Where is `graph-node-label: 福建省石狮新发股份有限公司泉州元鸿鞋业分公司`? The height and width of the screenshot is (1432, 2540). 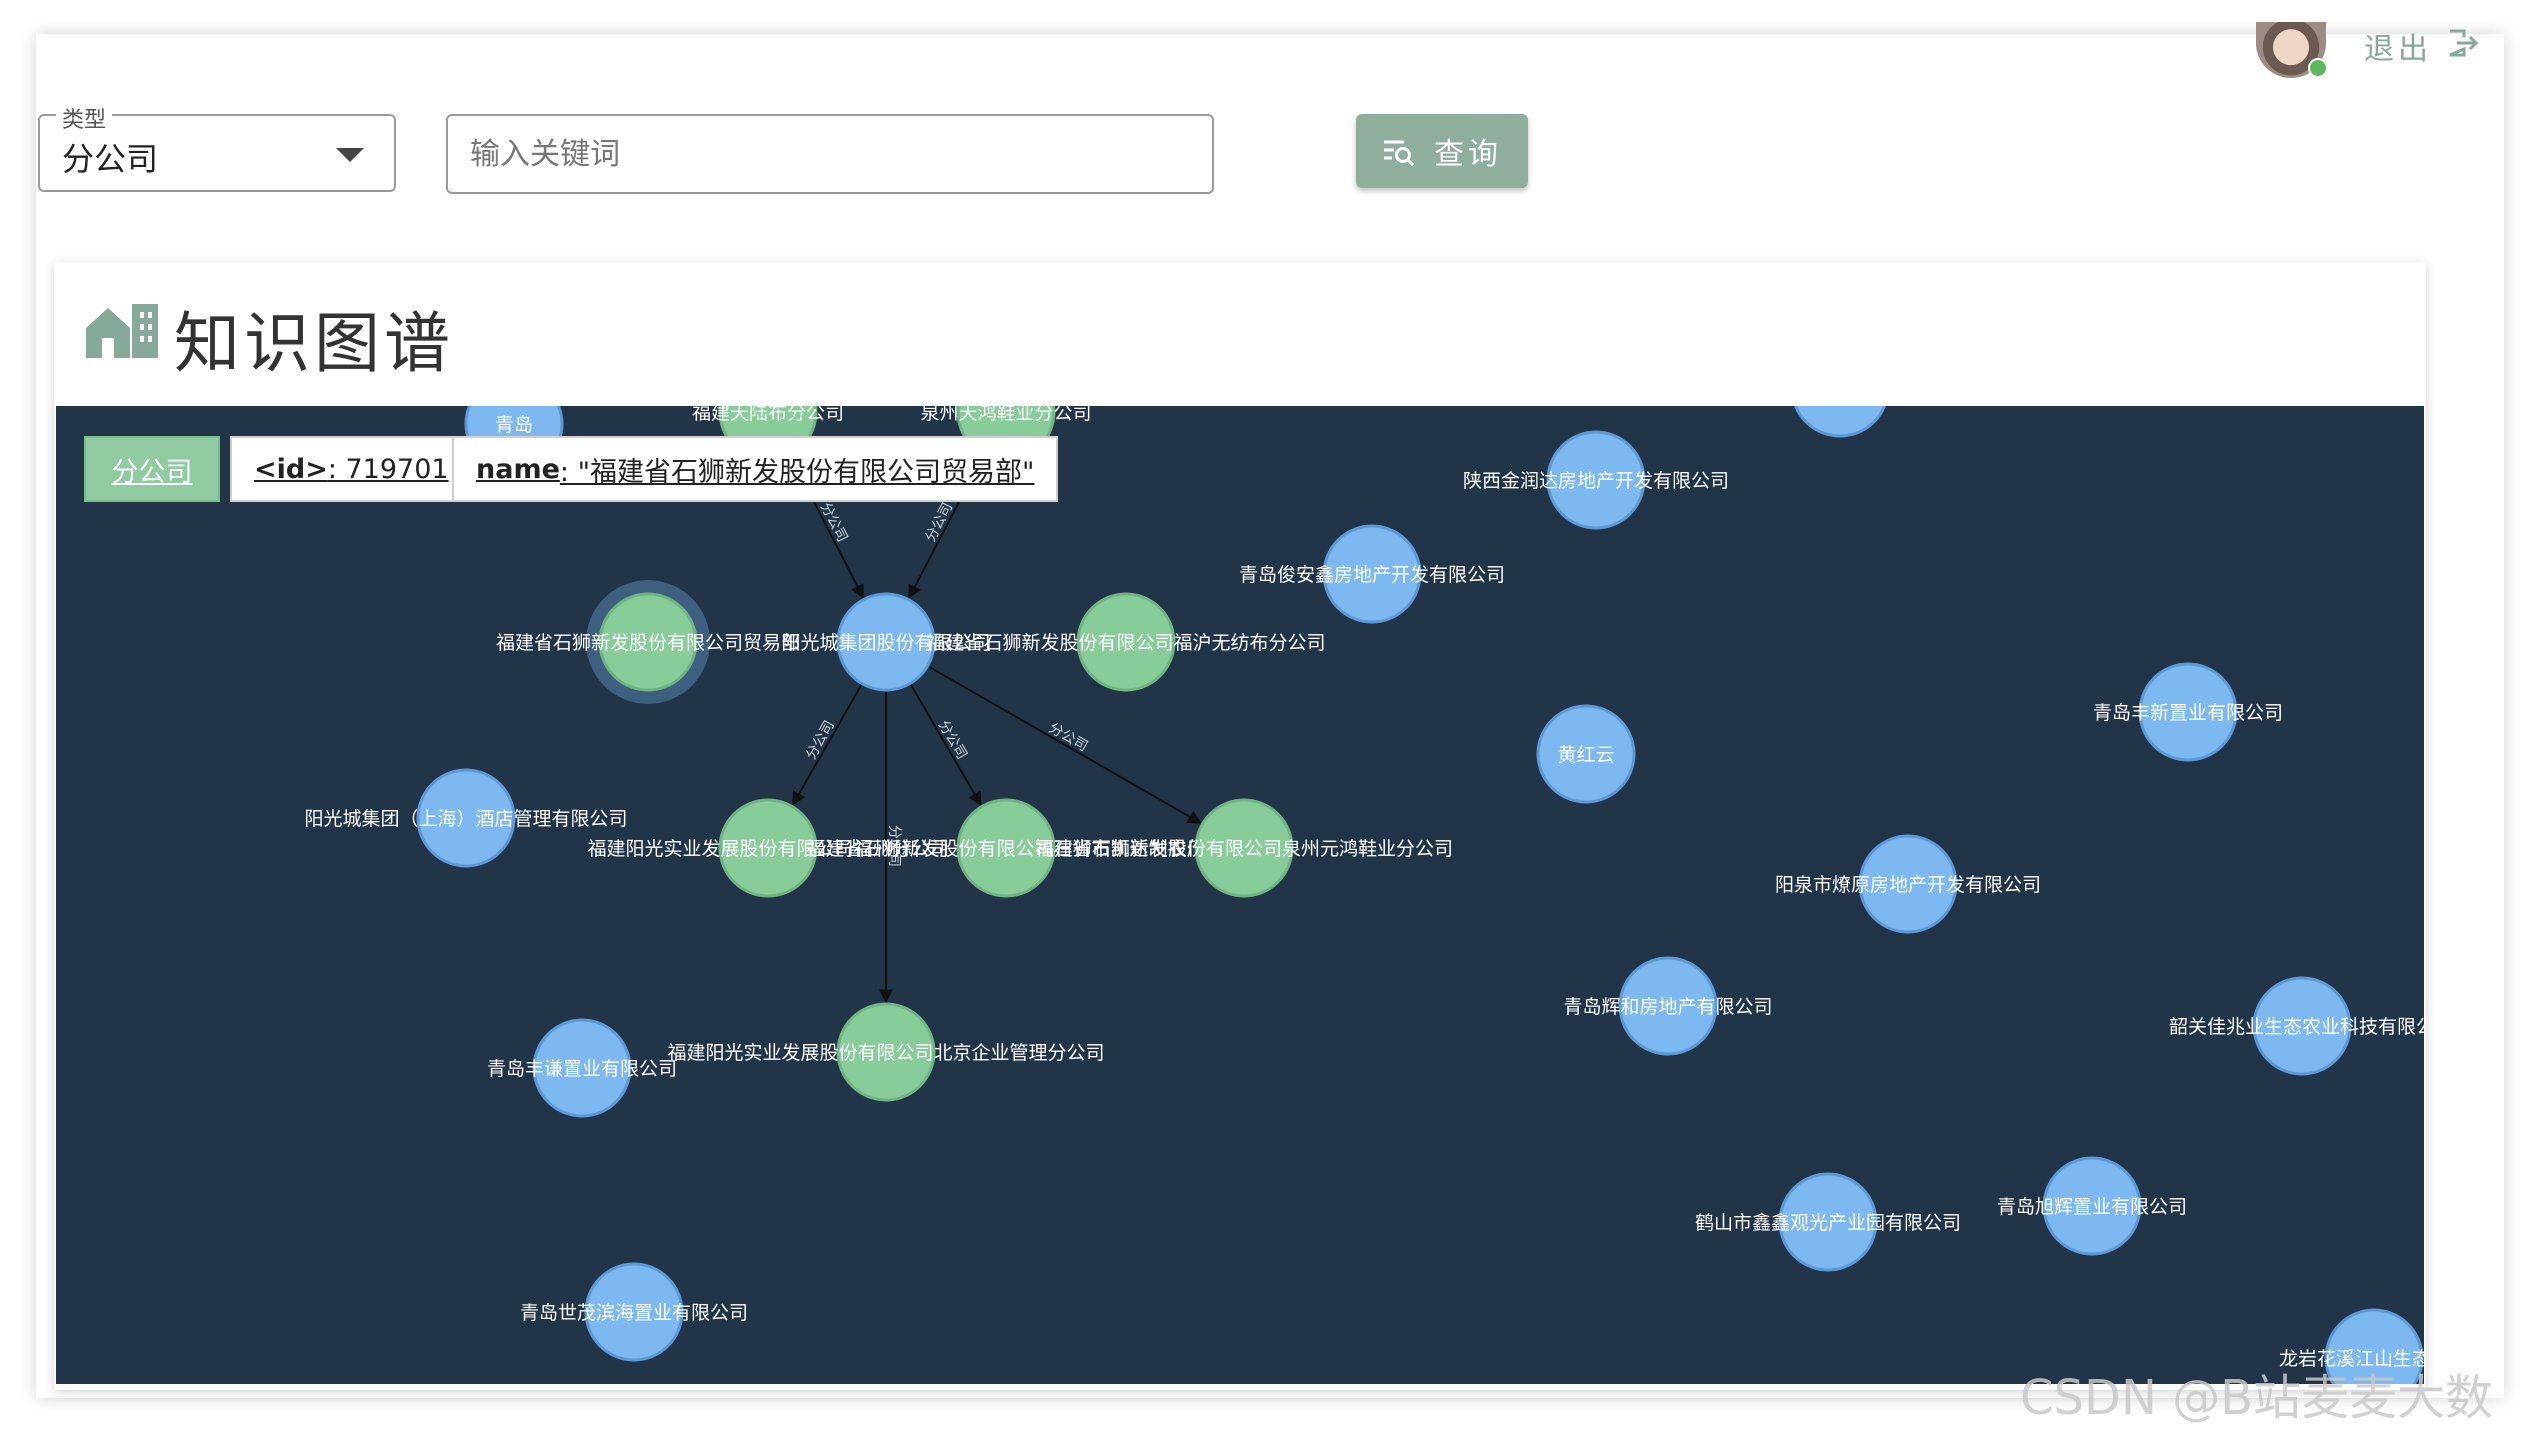 graph-node-label: 福建省石狮新发股份有限公司泉州元鸿鞋业分公司 is located at coordinates (1244, 849).